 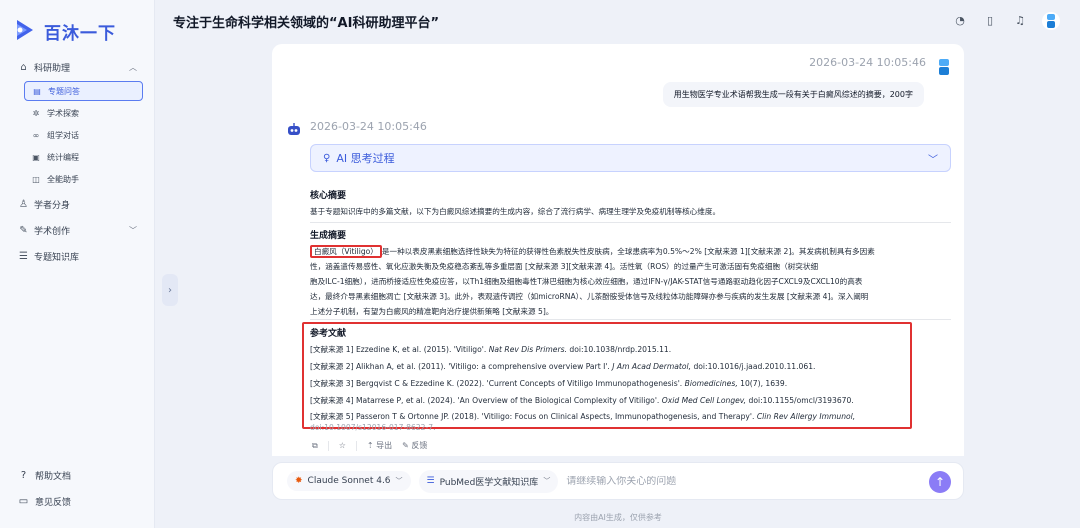 What do you see at coordinates (619, 349) in the screenshot?
I see `reference-doi: doi:10.1038/nrdp.2015.11.` at bounding box center [619, 349].